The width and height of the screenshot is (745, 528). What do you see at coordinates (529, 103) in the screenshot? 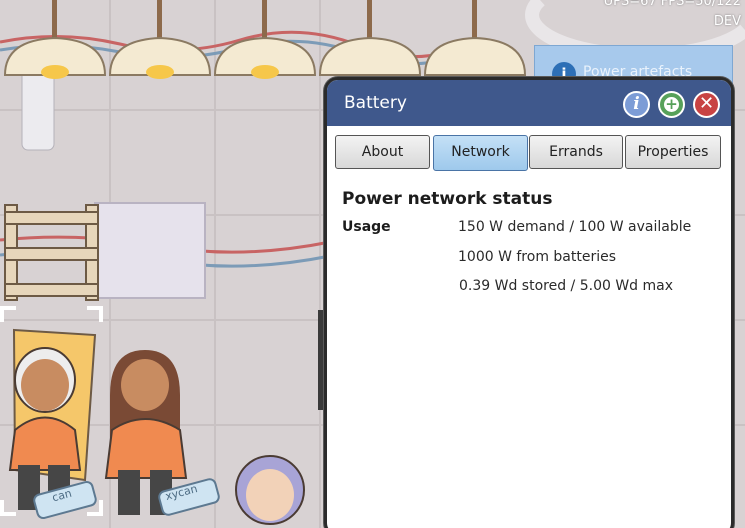
I see `panel-header: Battery i + ✕` at bounding box center [529, 103].